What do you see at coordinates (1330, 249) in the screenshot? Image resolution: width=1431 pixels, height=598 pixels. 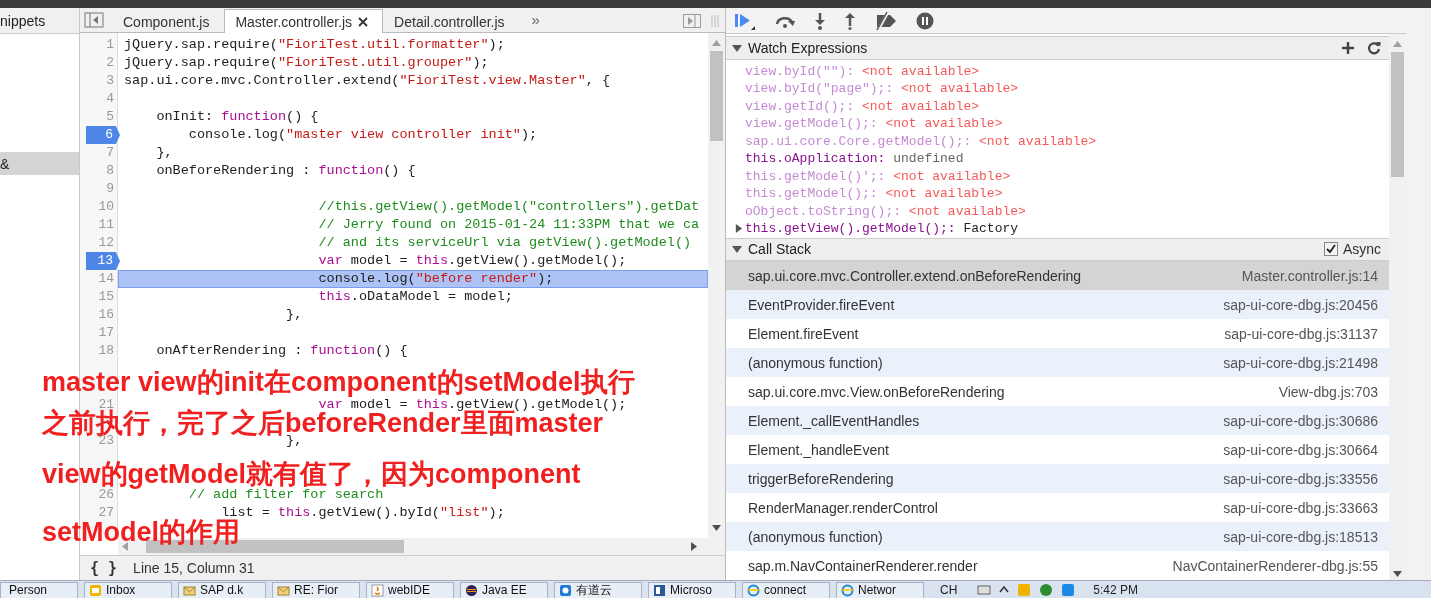 I see `async-checkbox` at bounding box center [1330, 249].